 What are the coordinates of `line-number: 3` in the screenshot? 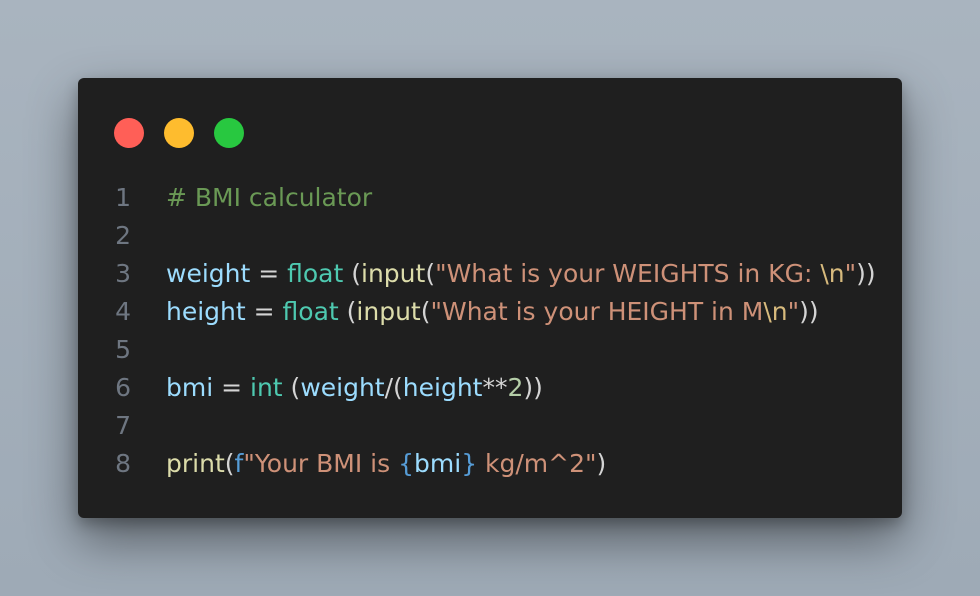 It's located at (123, 273).